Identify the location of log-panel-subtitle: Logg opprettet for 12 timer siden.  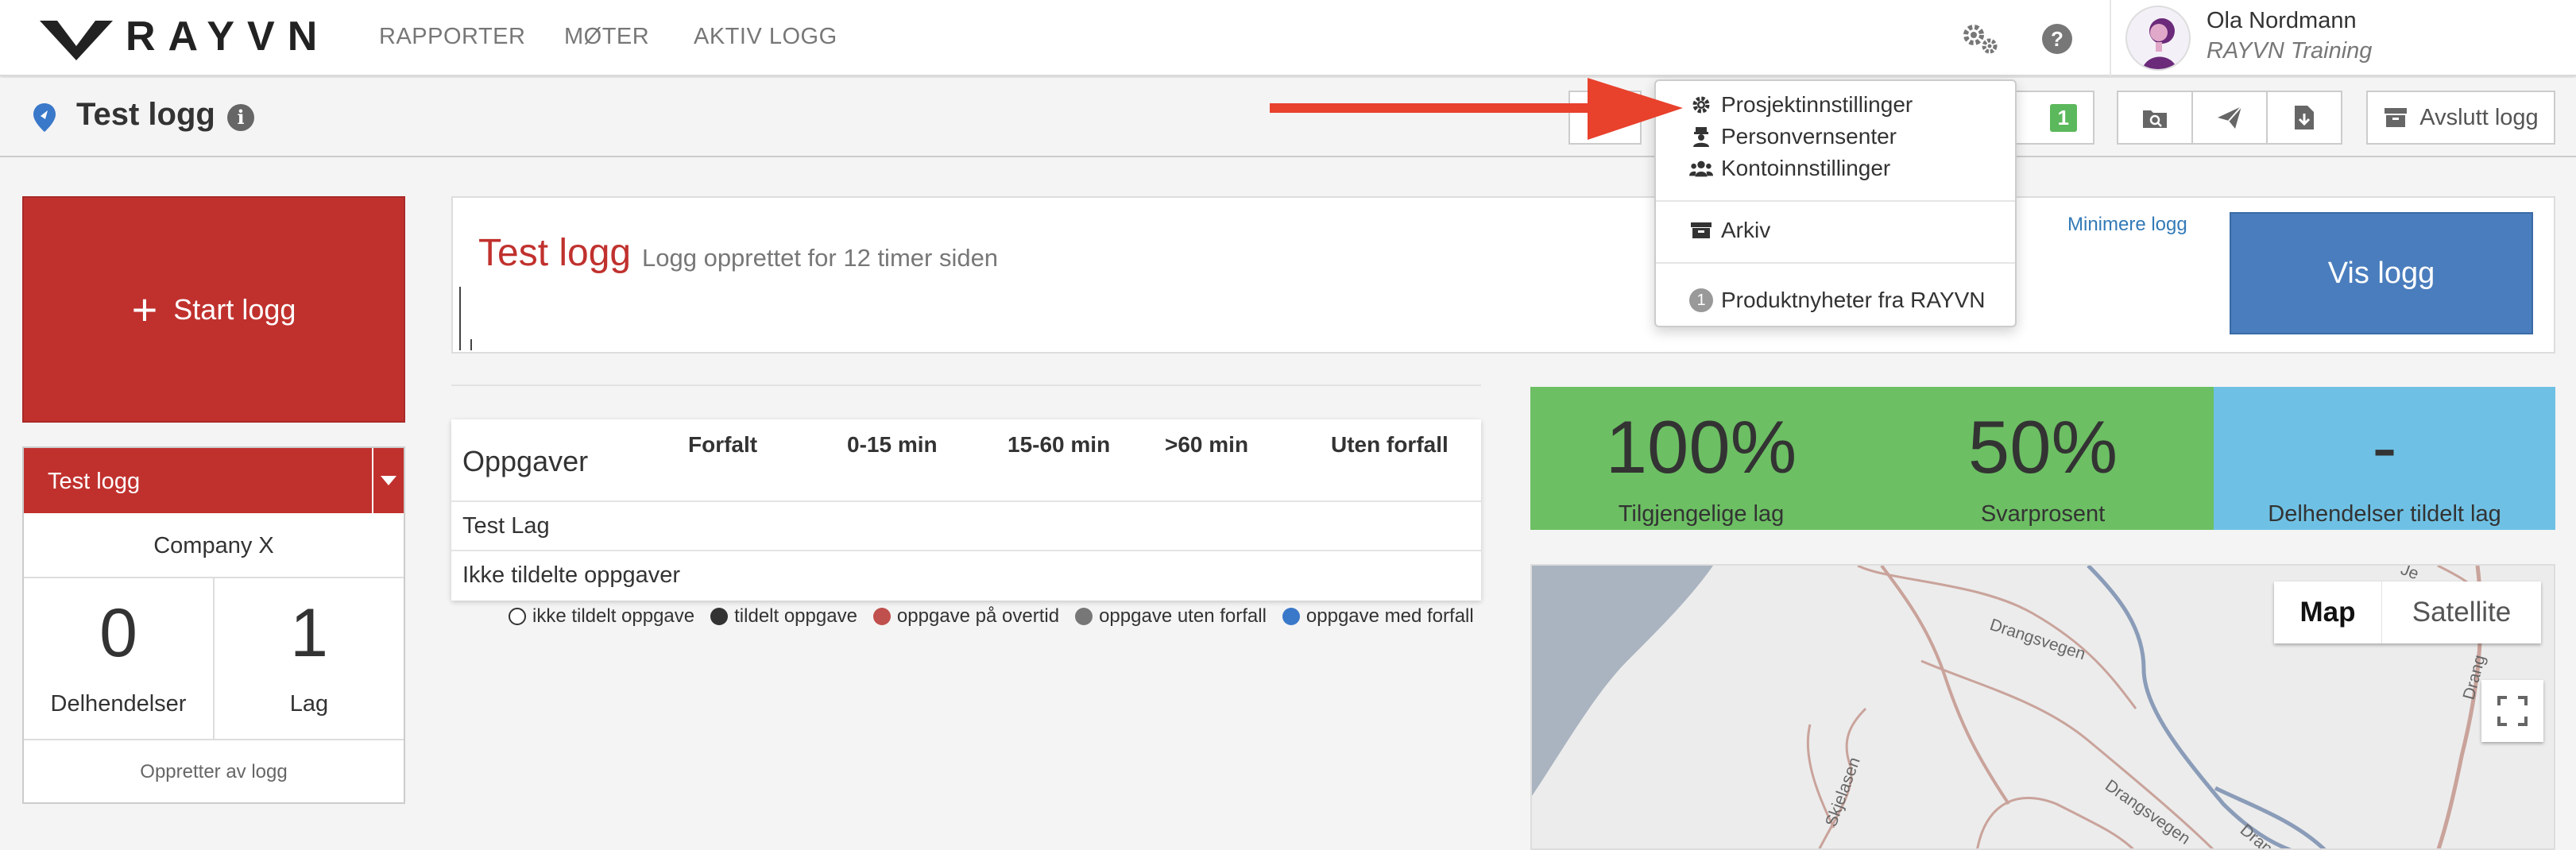
(820, 258).